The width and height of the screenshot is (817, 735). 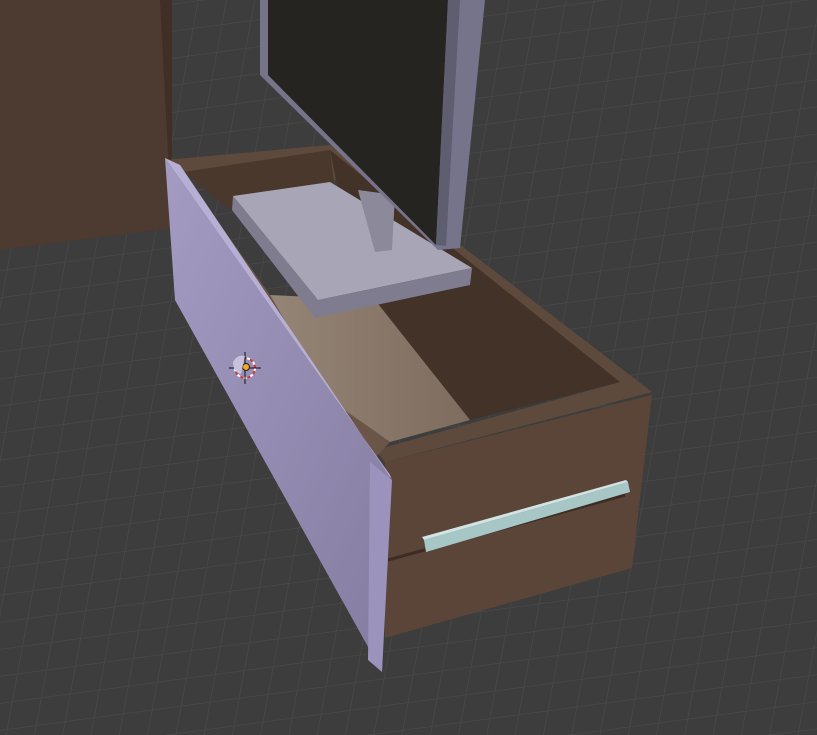 What do you see at coordinates (246, 367) in the screenshot?
I see `object-origin-icon` at bounding box center [246, 367].